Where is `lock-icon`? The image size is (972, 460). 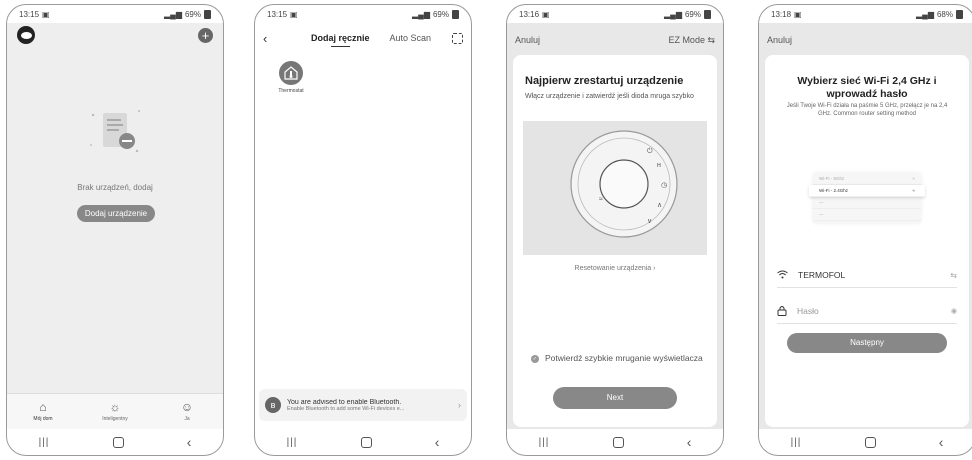
lock-icon is located at coordinates (782, 311).